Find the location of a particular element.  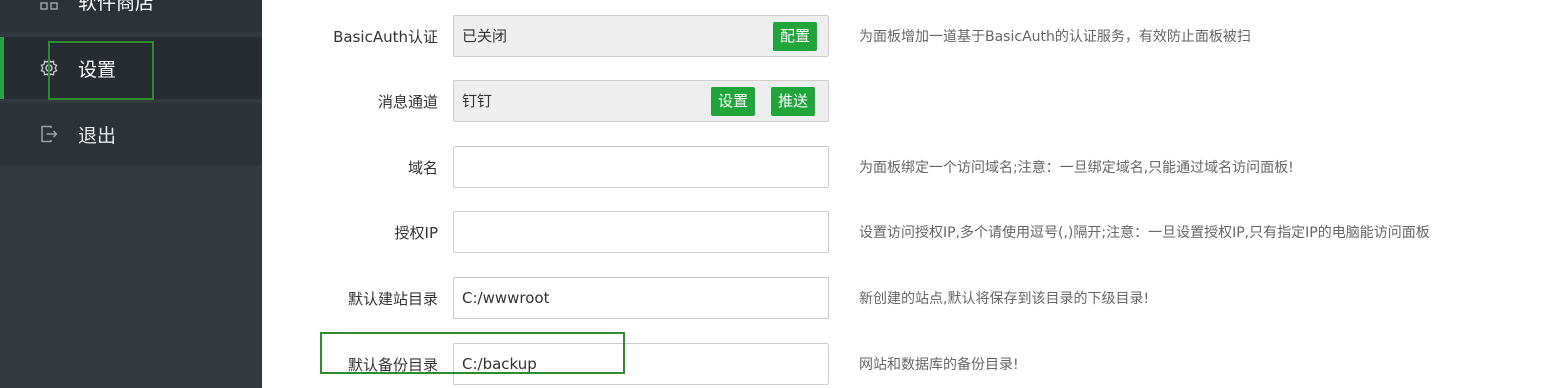

message-channel-label: 消息通道 is located at coordinates (407, 102).